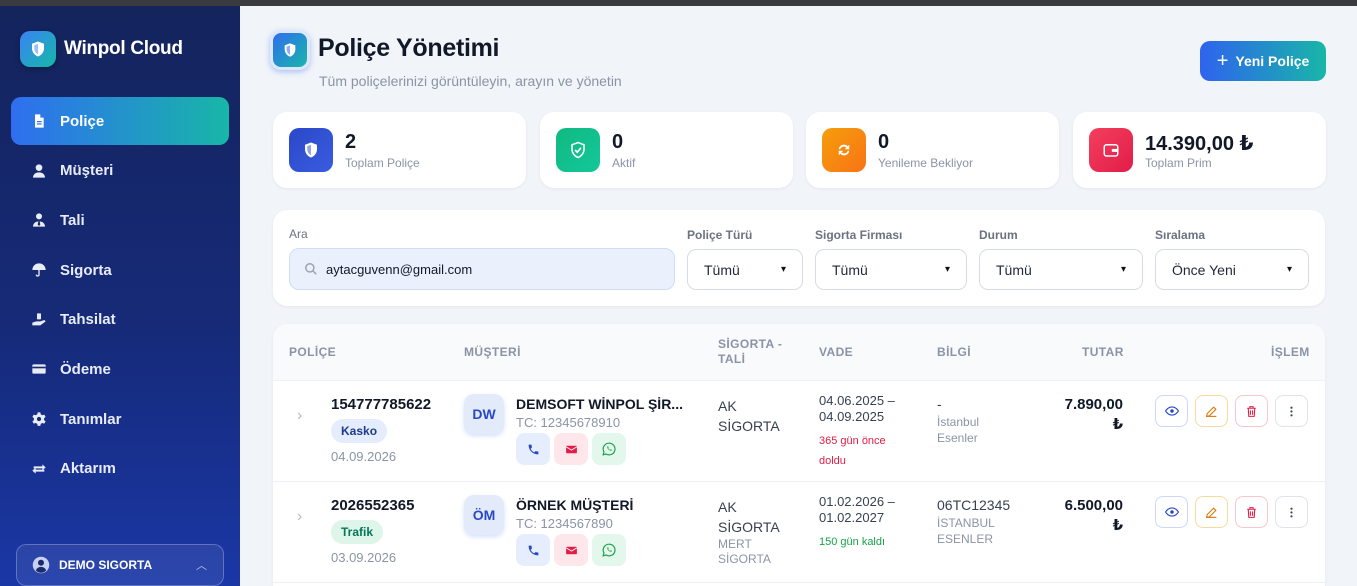 This screenshot has height=586, width=1357. I want to click on stat-value: 14.390,00 ₺, so click(1199, 144).